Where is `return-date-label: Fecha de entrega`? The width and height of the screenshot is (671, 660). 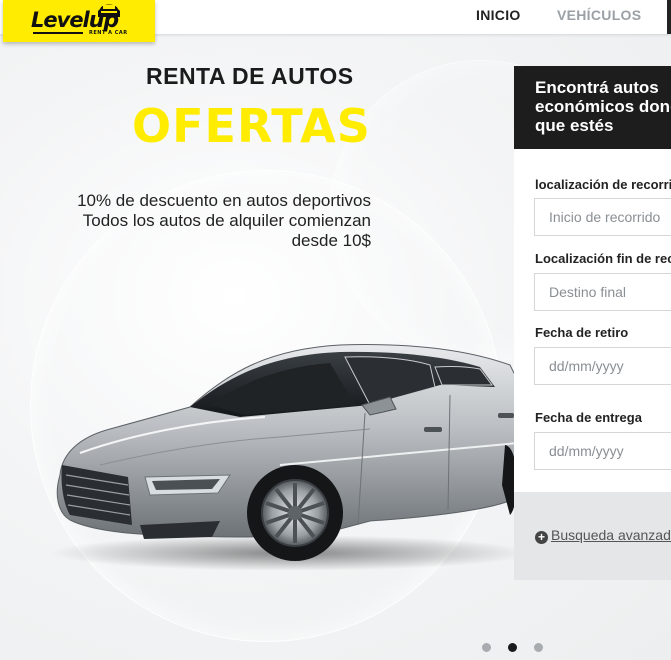 return-date-label: Fecha de entrega is located at coordinates (588, 417).